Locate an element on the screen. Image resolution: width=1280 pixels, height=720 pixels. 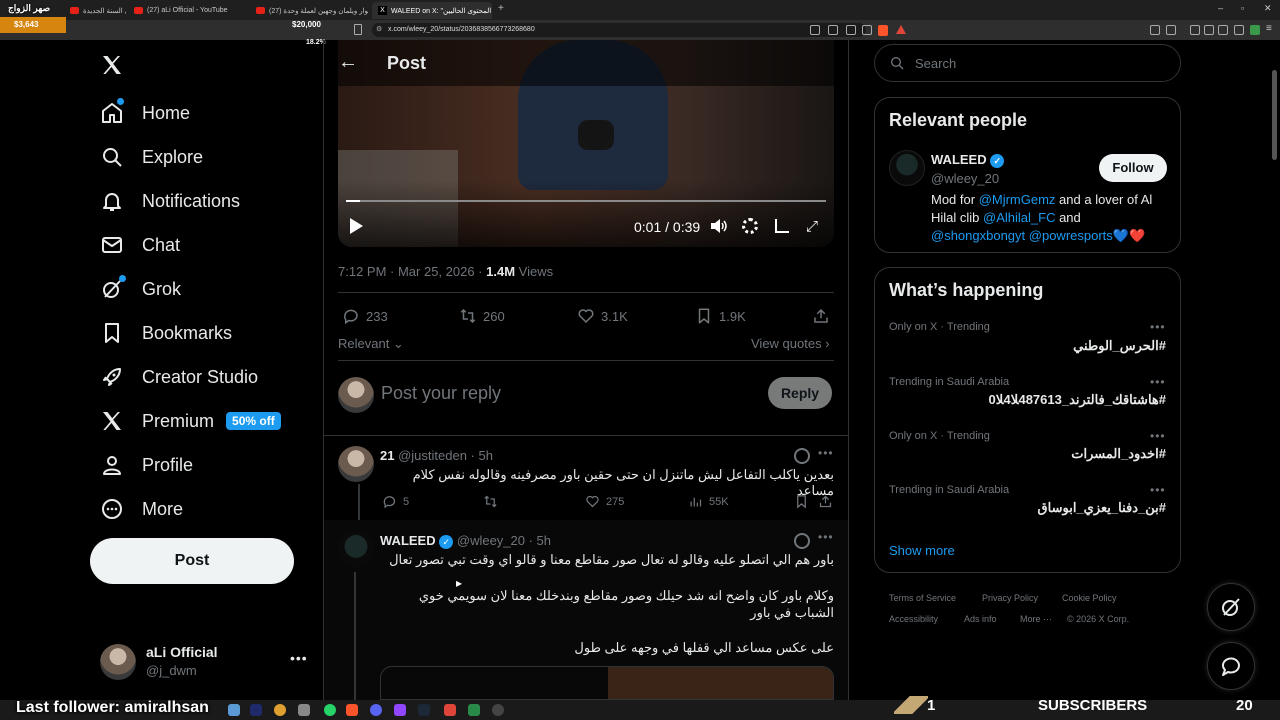
site-info-icon: ⚙ is located at coordinates (379, 30).